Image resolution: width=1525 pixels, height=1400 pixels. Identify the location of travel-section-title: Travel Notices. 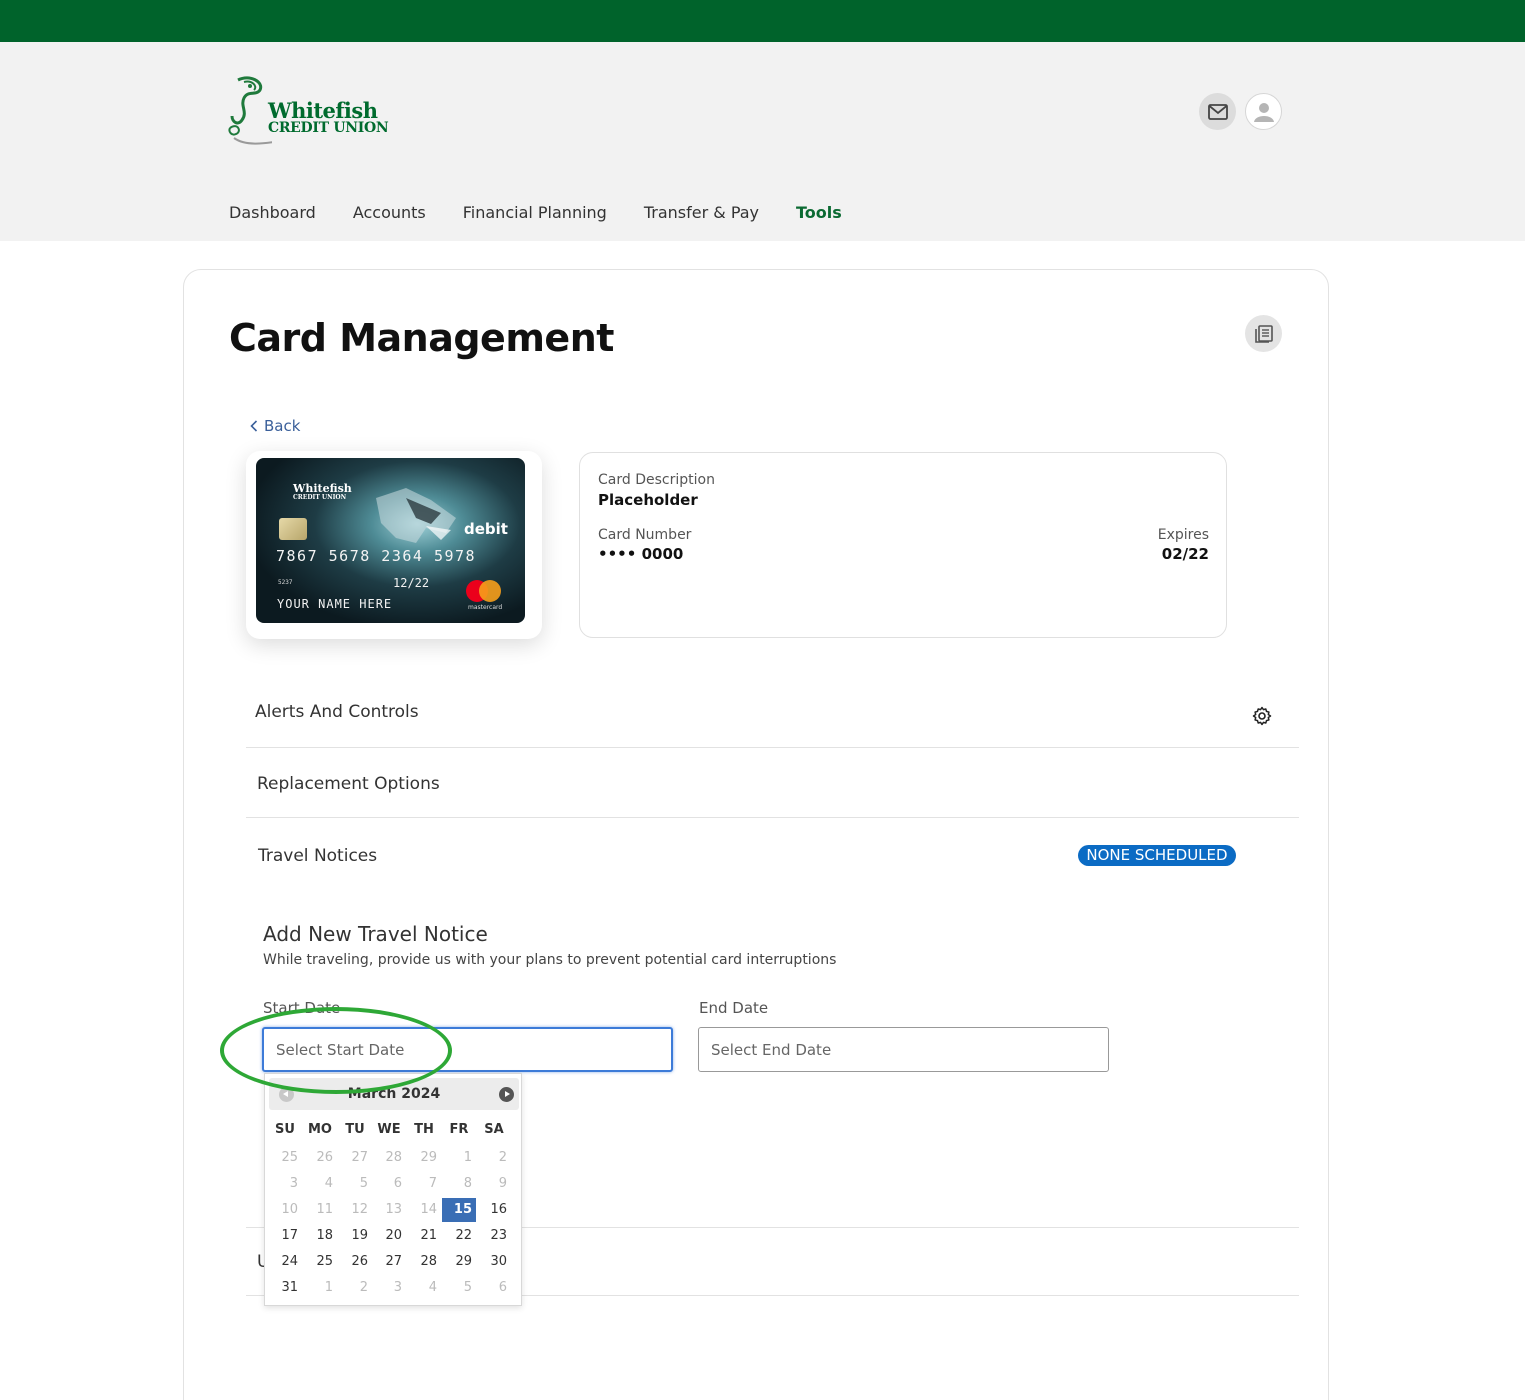
(317, 856).